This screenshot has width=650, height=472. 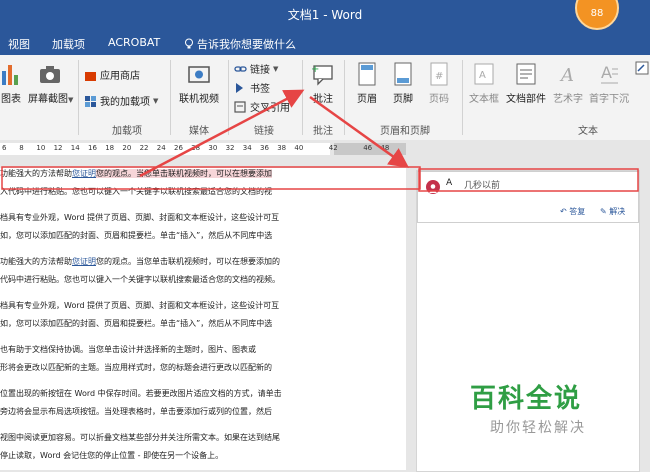 I want to click on document-line: 入代码中进行粘贴。您也可以键入一个关键字以联机搜索最适合您的文档的视, so click(x=136, y=192).